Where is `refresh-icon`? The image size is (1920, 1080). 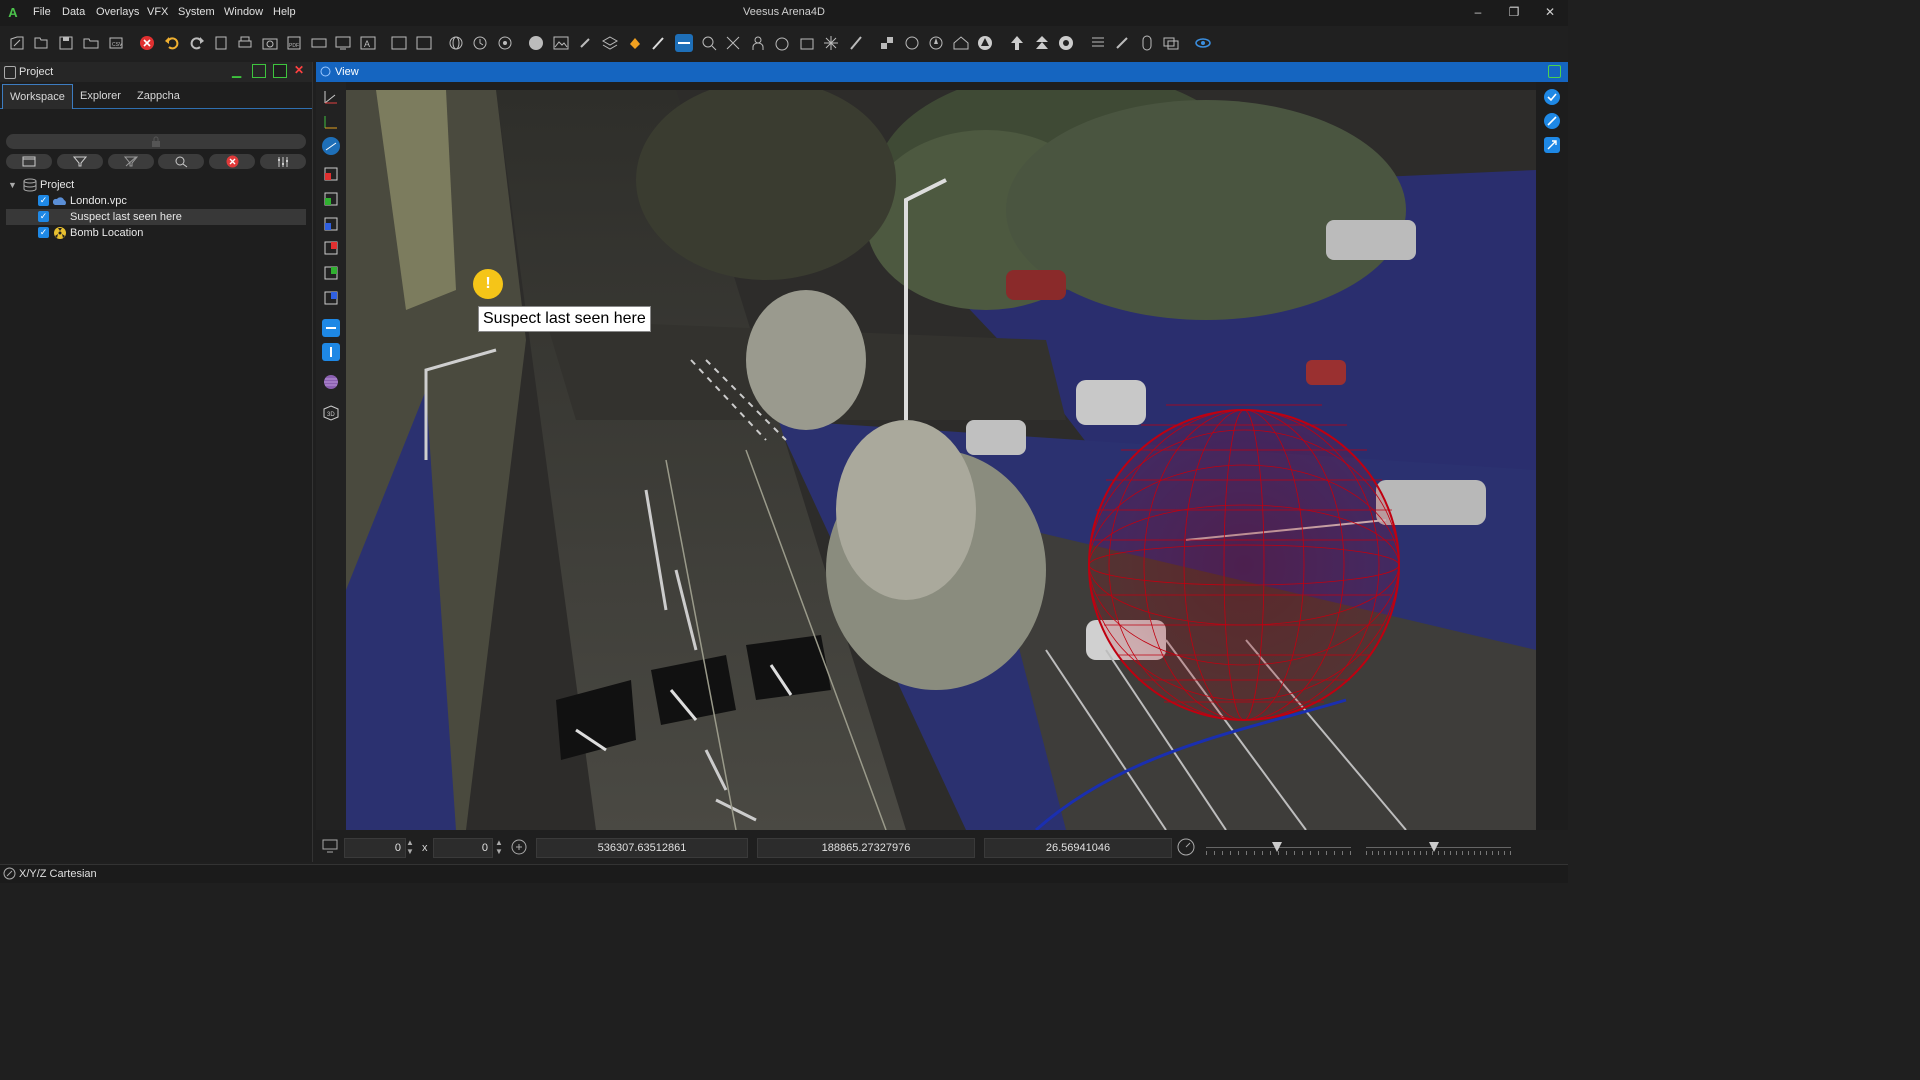 refresh-icon is located at coordinates (1066, 43).